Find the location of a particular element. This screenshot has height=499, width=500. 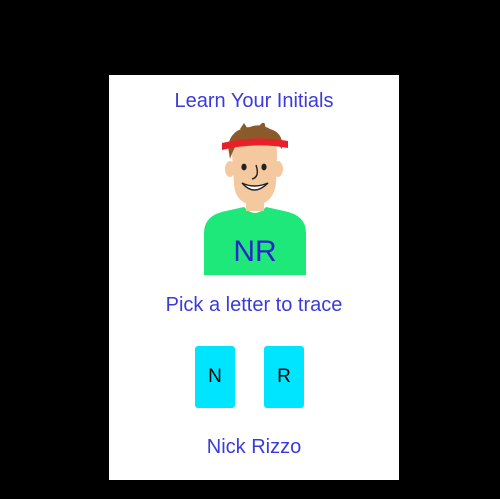

letter-button-r: R is located at coordinates (284, 377).